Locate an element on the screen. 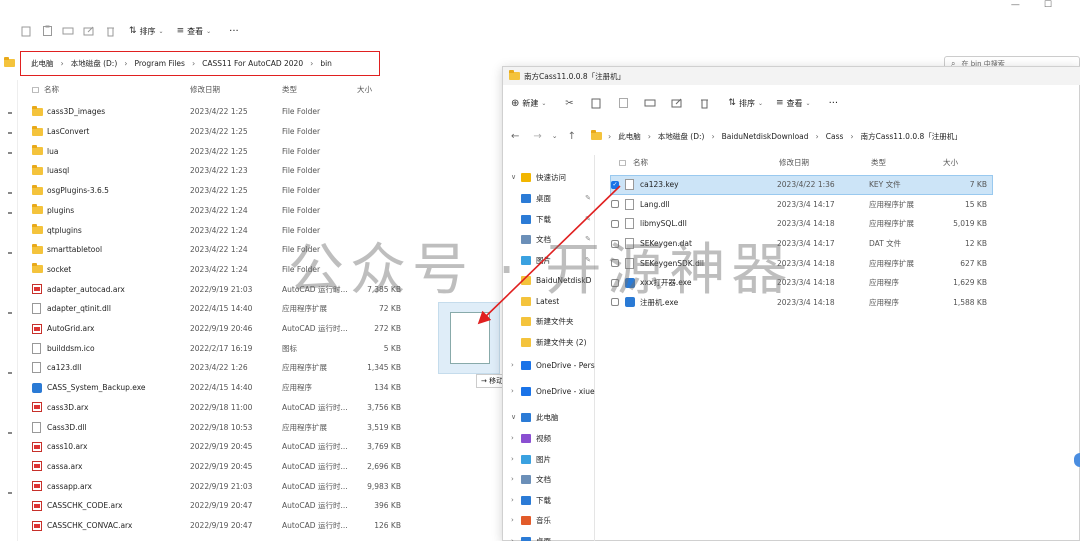  scrollbar-thumb is located at coordinates (1077, 460).